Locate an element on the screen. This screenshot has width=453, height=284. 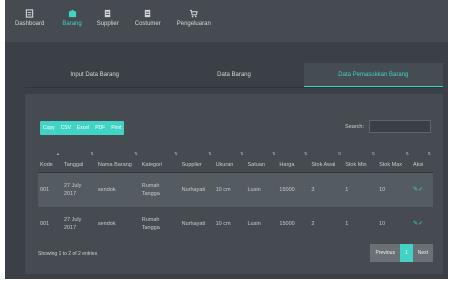
search-box: Search: is located at coordinates (388, 126).